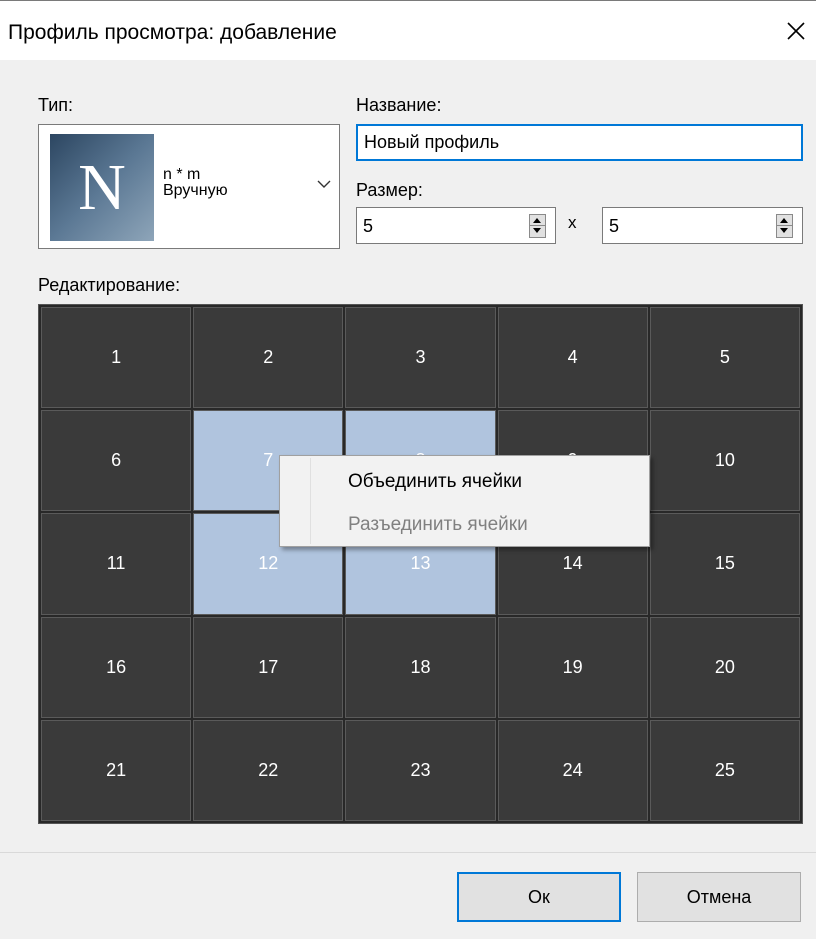 This screenshot has width=816, height=939. I want to click on grid-cell: 16, so click(116, 667).